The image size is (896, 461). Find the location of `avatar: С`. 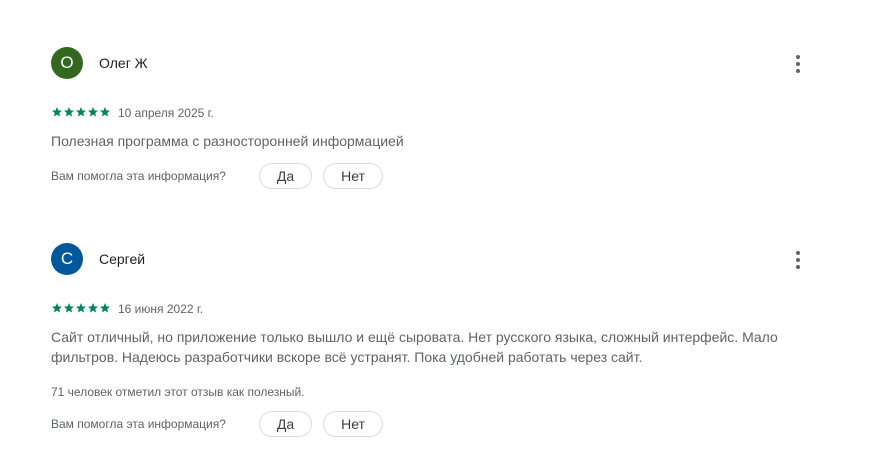

avatar: С is located at coordinates (67, 259).